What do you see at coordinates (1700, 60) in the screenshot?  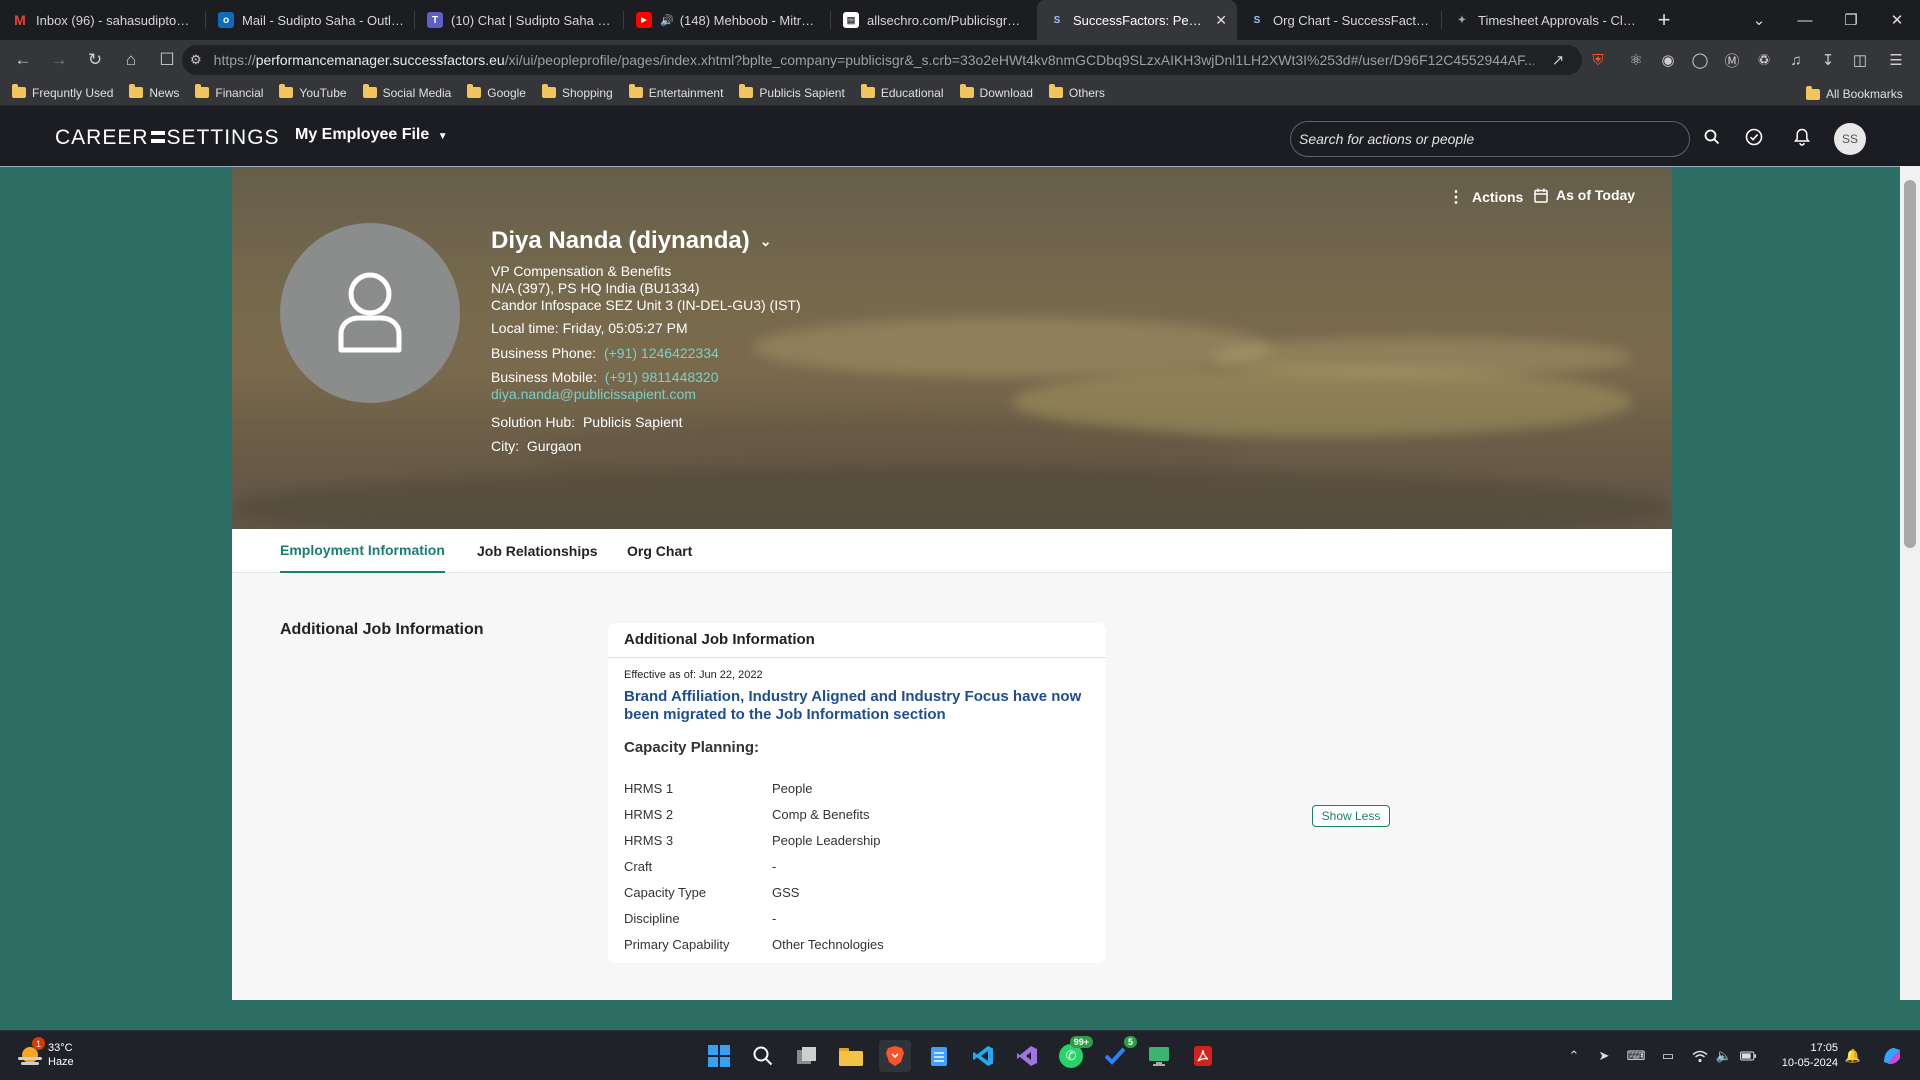 I see `extension-circle-icon: ◯` at bounding box center [1700, 60].